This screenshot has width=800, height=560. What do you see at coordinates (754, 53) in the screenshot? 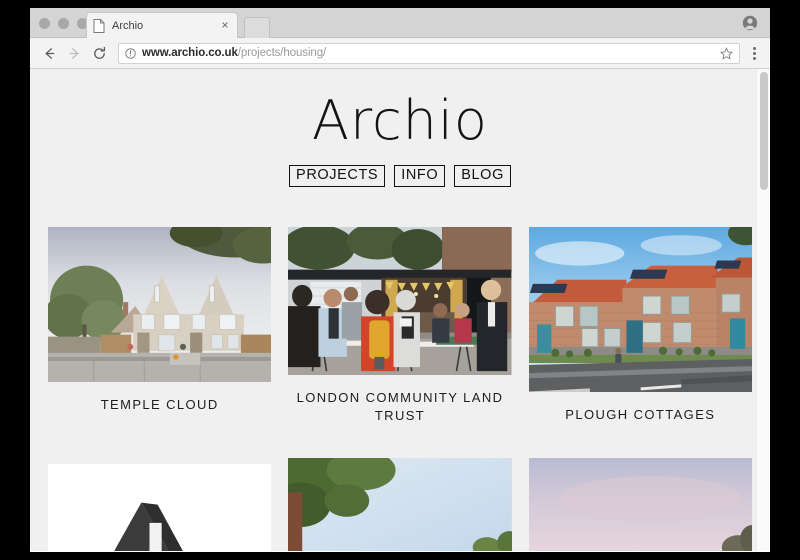
I see `three-dot-menu-icon` at bounding box center [754, 53].